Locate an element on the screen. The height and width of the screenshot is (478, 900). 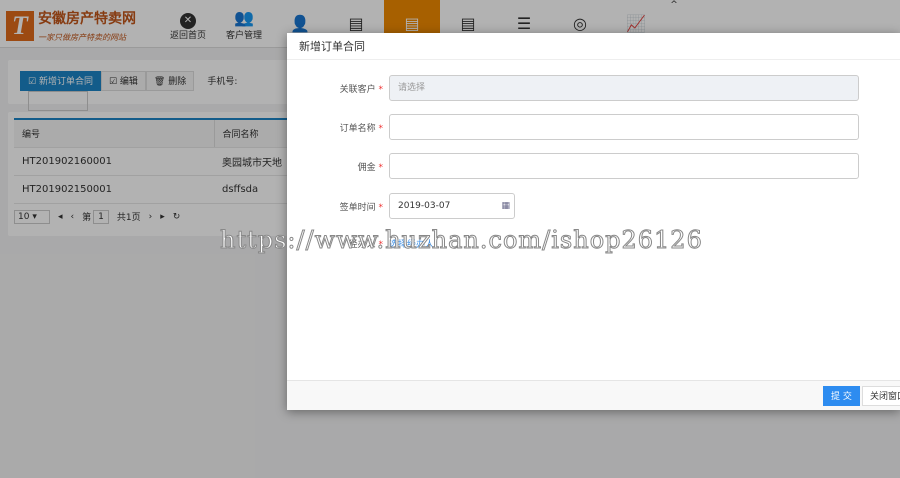
order-name-input is located at coordinates (624, 127).